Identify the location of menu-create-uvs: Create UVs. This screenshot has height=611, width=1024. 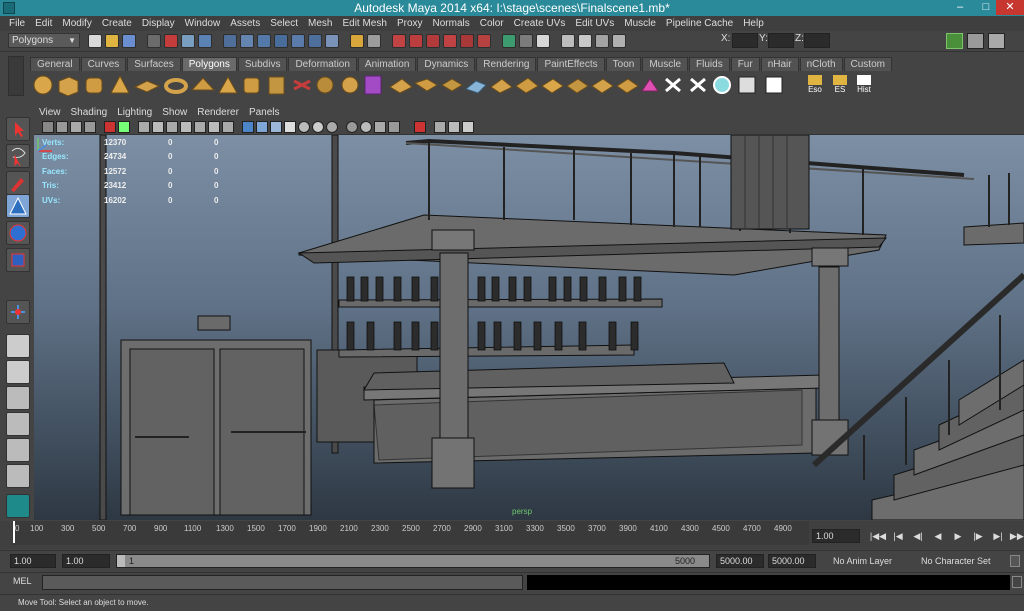
(540, 23).